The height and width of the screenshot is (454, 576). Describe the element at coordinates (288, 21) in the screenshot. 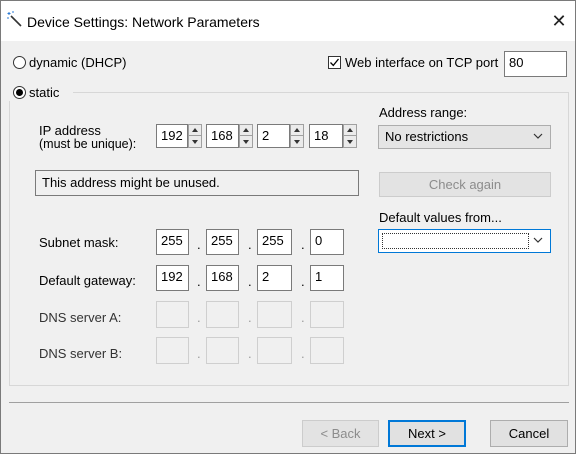

I see `title-bar: Device Settings: Network Parameters ✕` at that location.